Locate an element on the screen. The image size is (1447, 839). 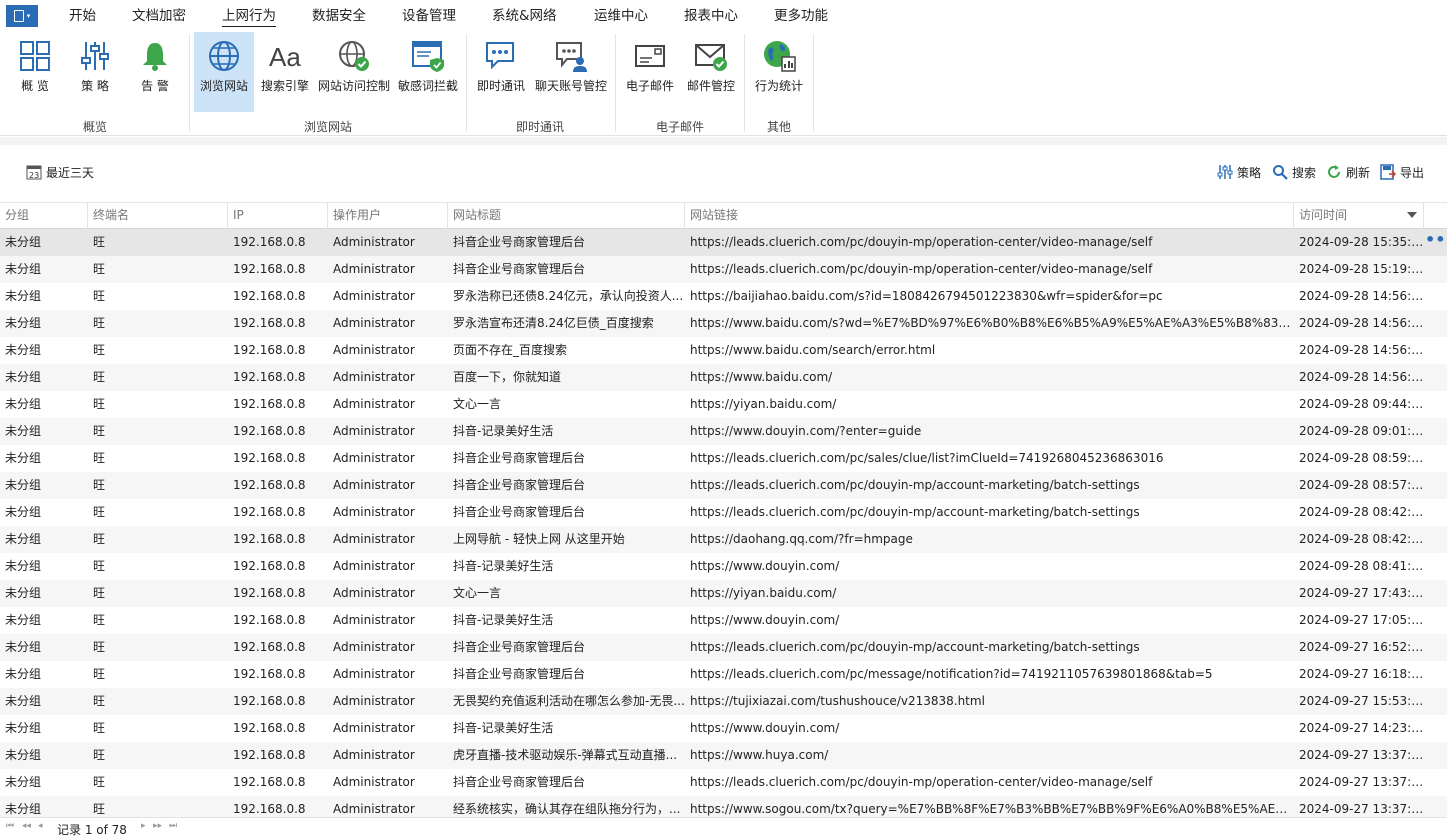
calendar-icon: 23 is located at coordinates (34, 172).